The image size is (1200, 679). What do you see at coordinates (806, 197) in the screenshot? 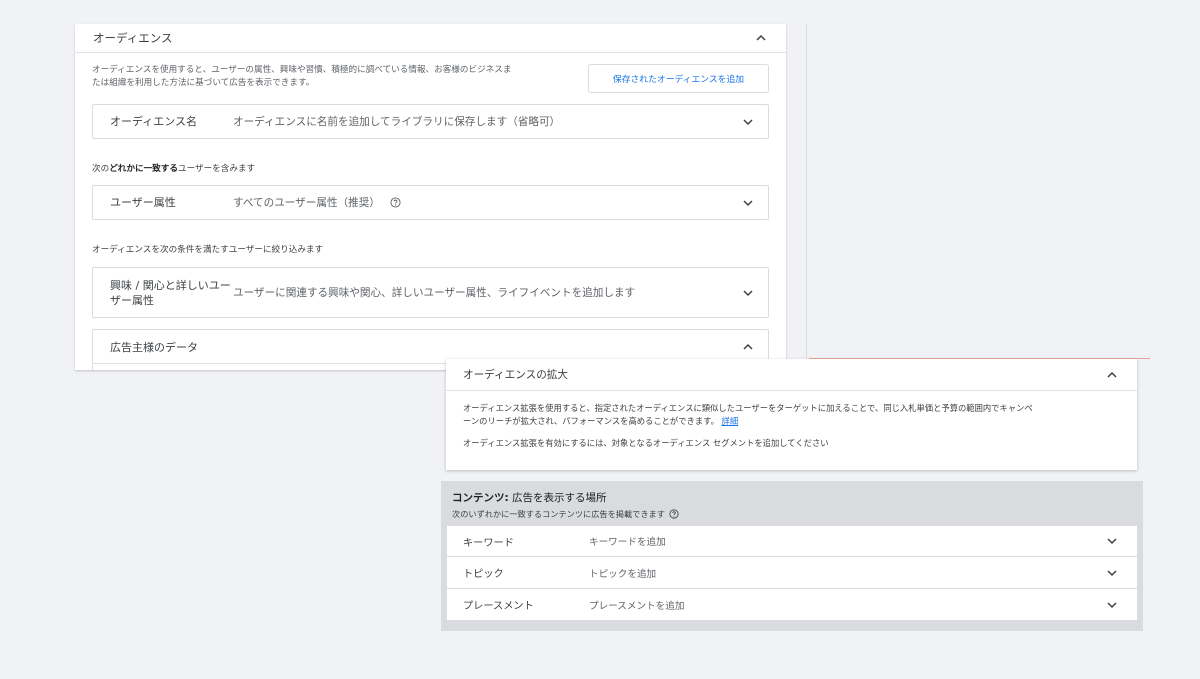
I see `divider` at bounding box center [806, 197].